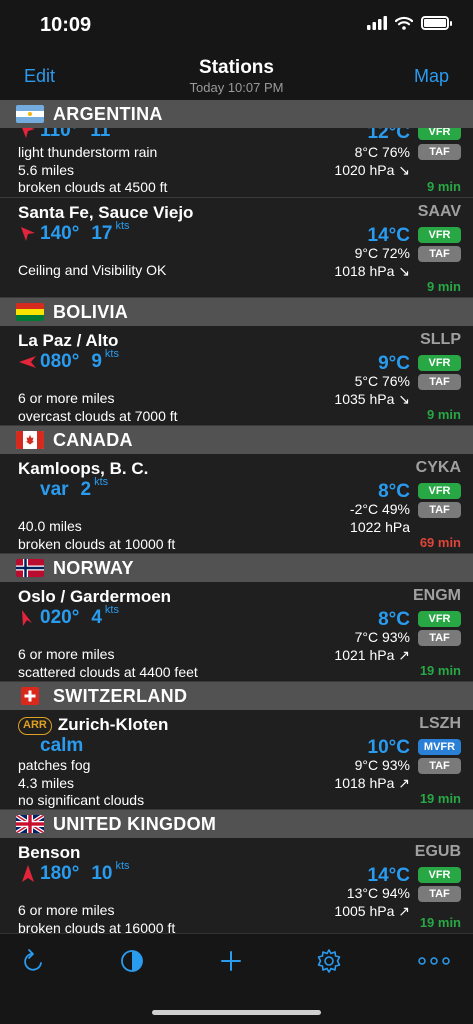  I want to click on temp-dewpoint: 5°C 76%, so click(382, 381).